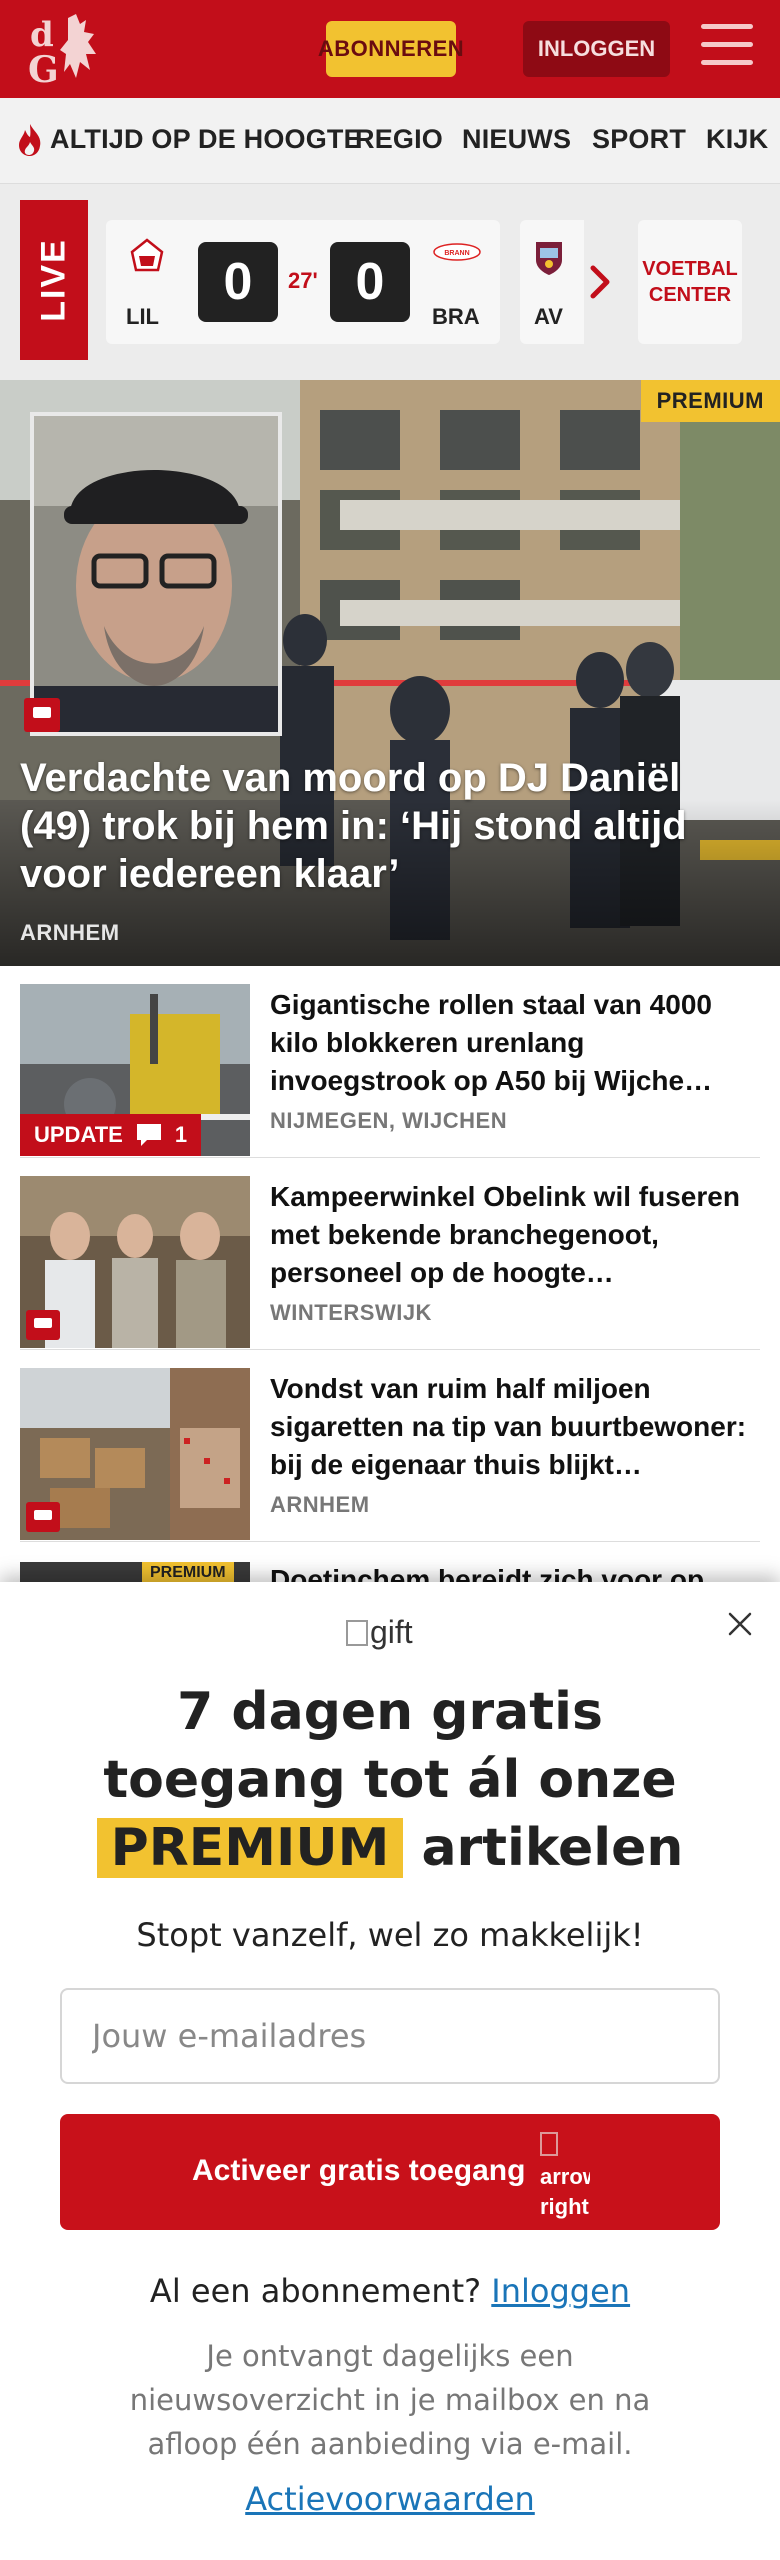  What do you see at coordinates (600, 282) in the screenshot?
I see `chevron-right-icon` at bounding box center [600, 282].